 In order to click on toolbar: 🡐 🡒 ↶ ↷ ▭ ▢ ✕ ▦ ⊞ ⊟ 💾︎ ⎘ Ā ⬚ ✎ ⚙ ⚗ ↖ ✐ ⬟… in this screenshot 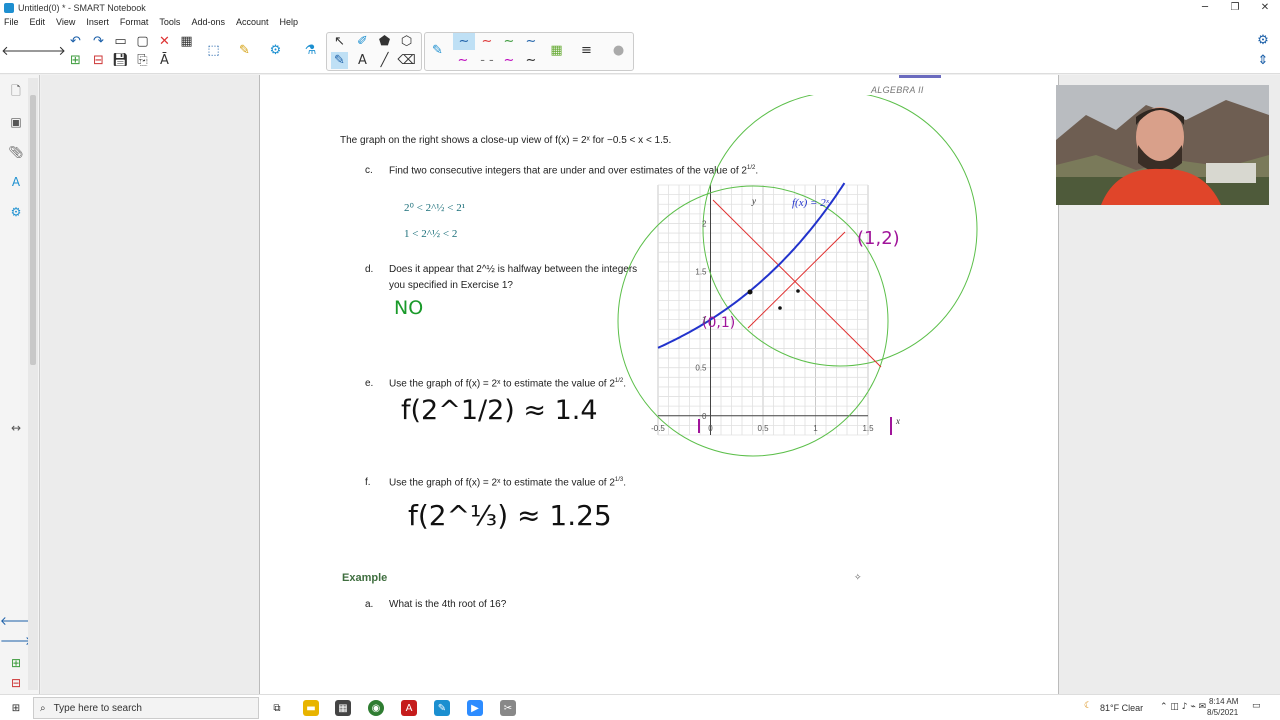, I will do `click(640, 51)`.